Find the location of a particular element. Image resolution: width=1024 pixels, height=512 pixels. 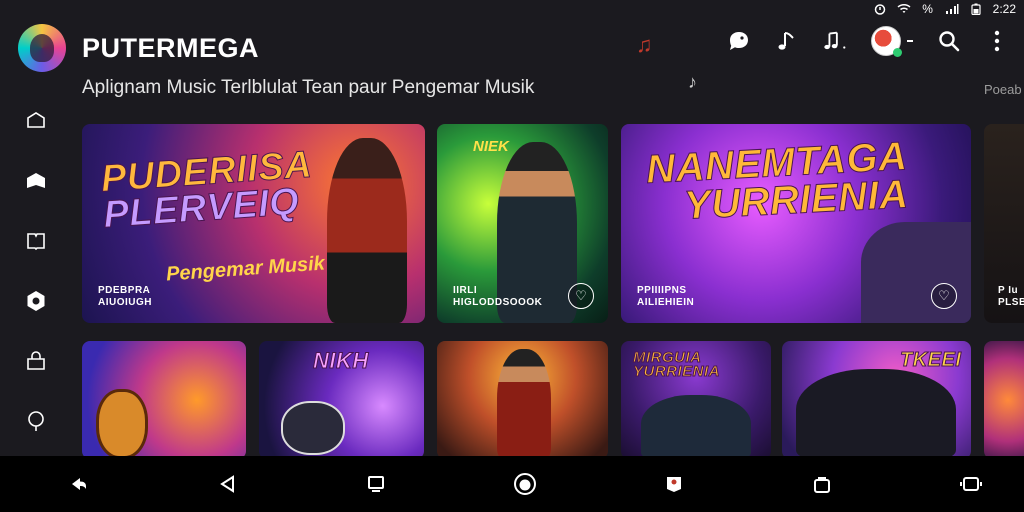

app-logo is located at coordinates (42, 48).